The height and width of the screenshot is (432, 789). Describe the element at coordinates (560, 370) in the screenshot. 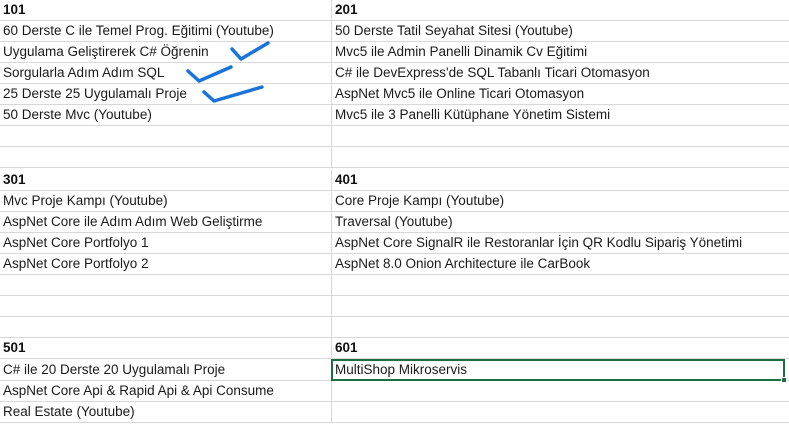

I see `cell-b18-active: MultiShop Mikroservis` at that location.